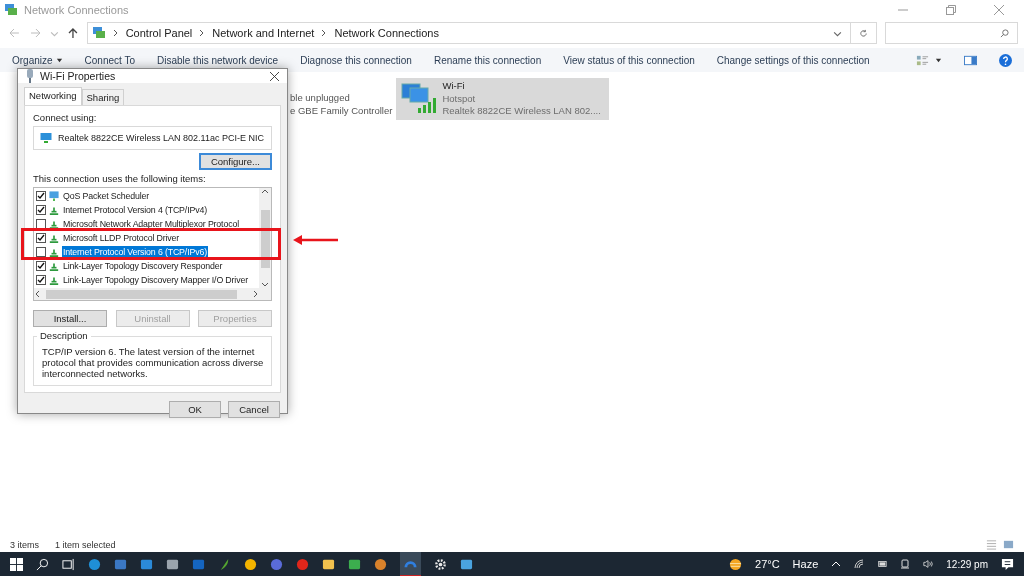 The image size is (1024, 576). Describe the element at coordinates (30, 76) in the screenshot. I see `adapter-icon` at that location.